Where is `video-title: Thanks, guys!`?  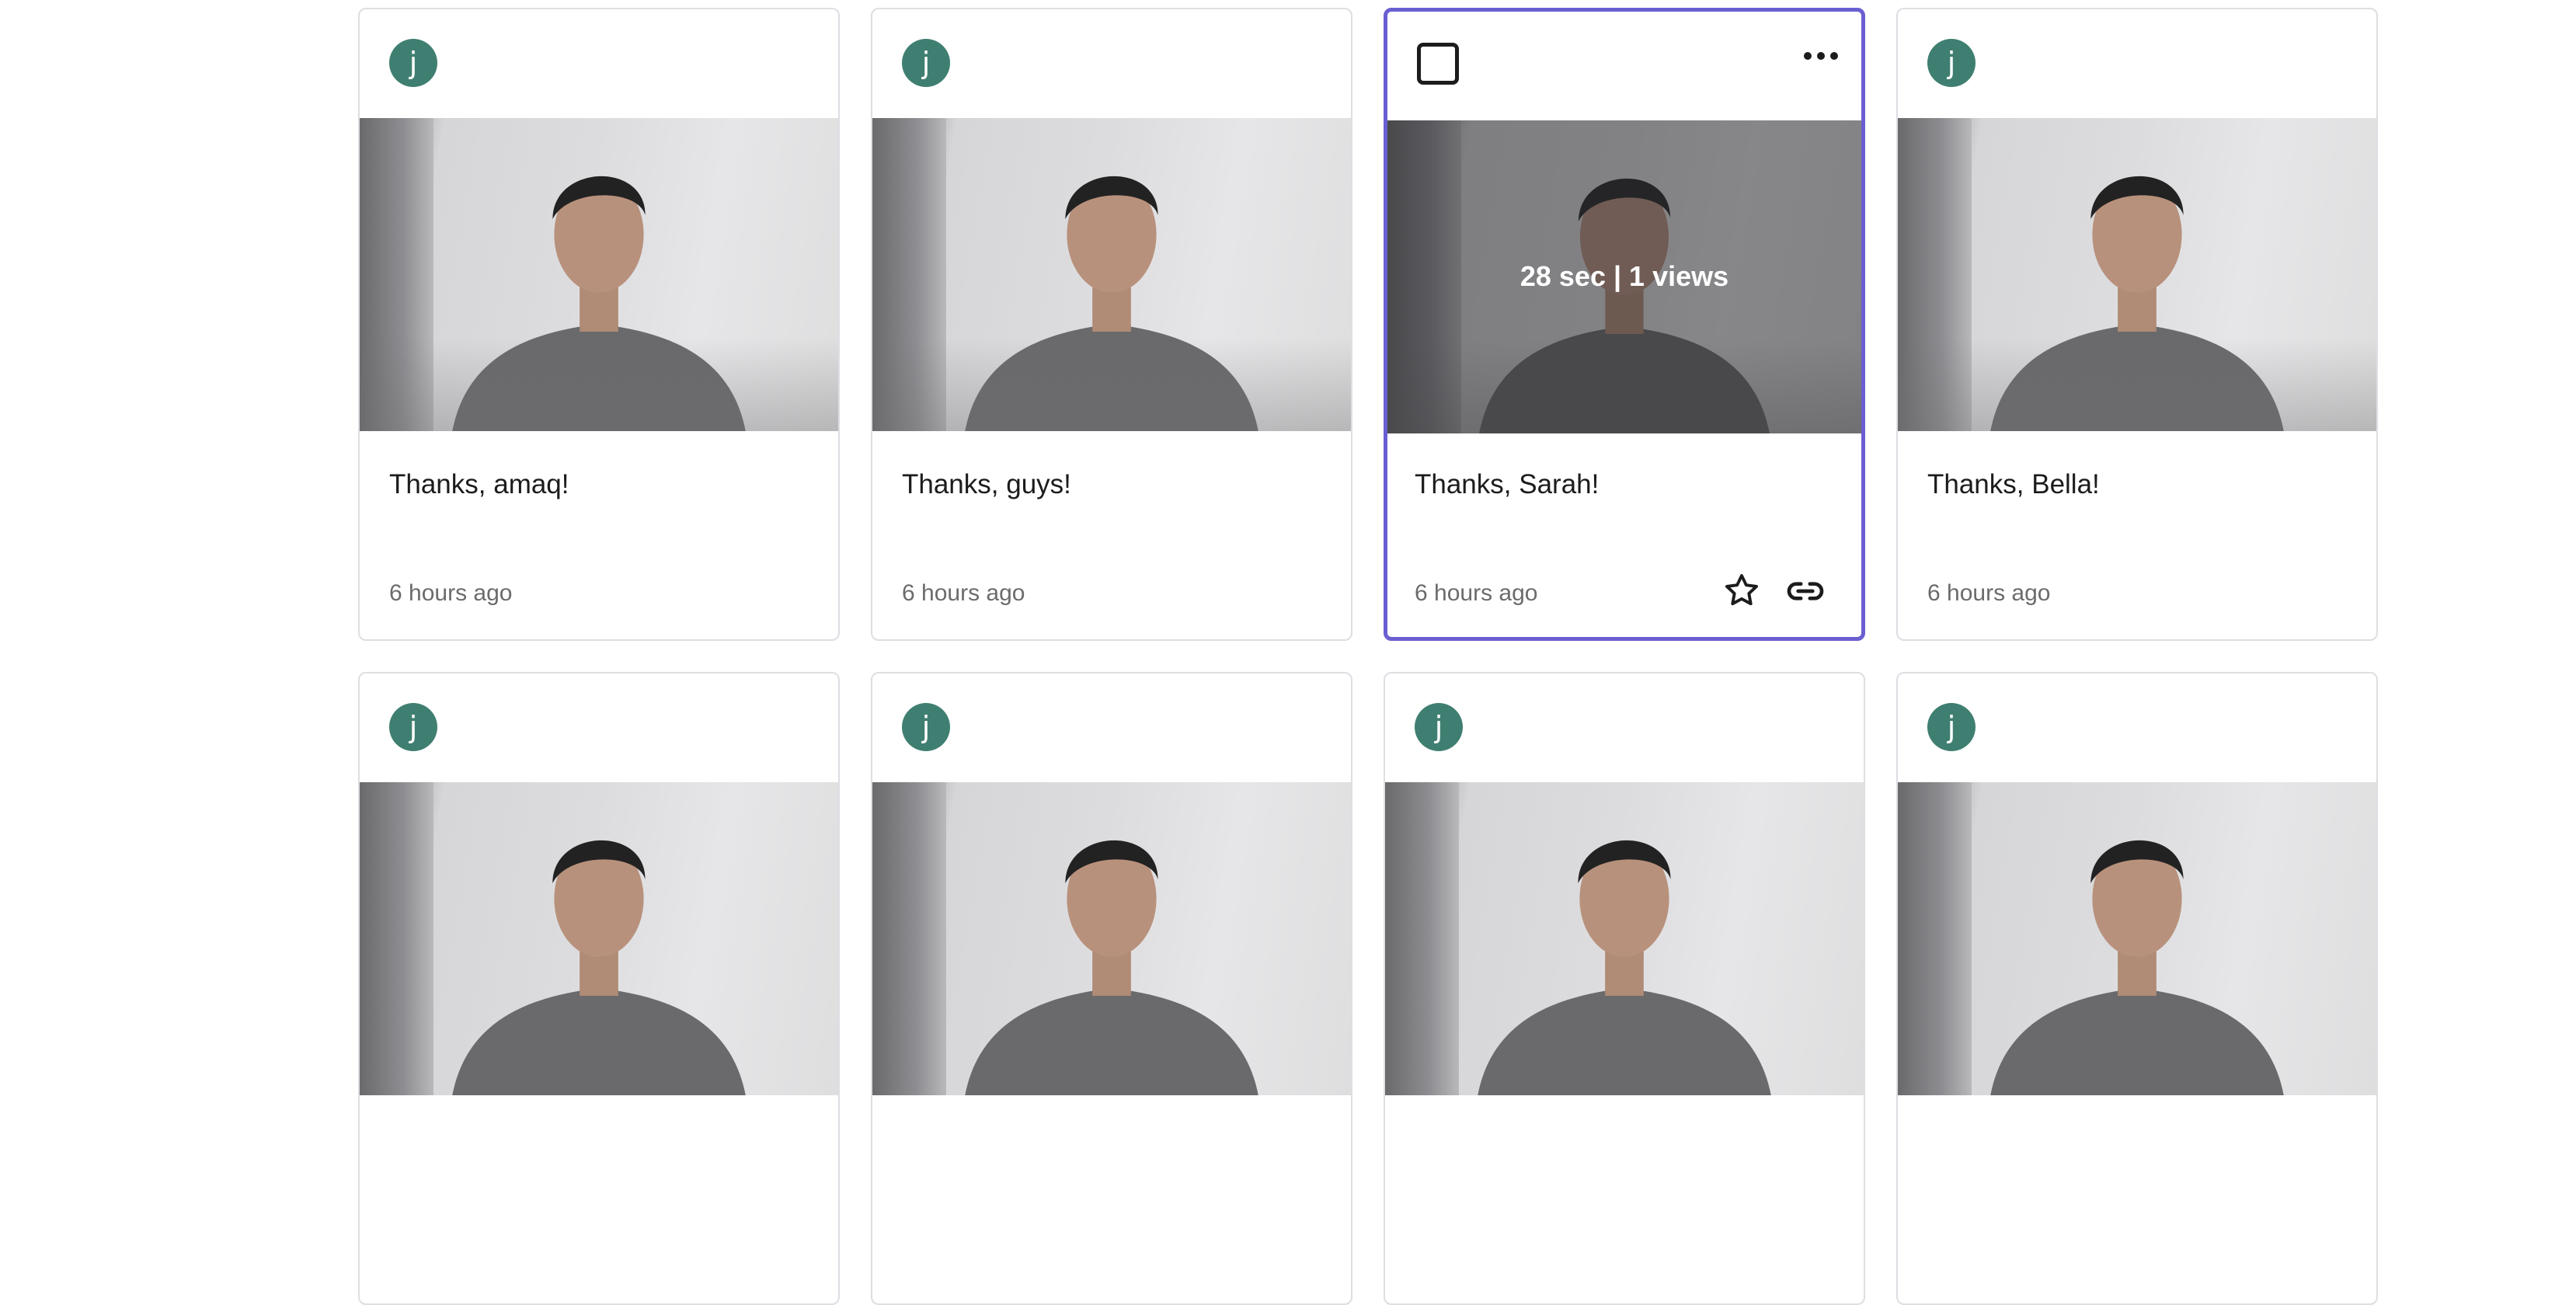 video-title: Thanks, guys! is located at coordinates (986, 484).